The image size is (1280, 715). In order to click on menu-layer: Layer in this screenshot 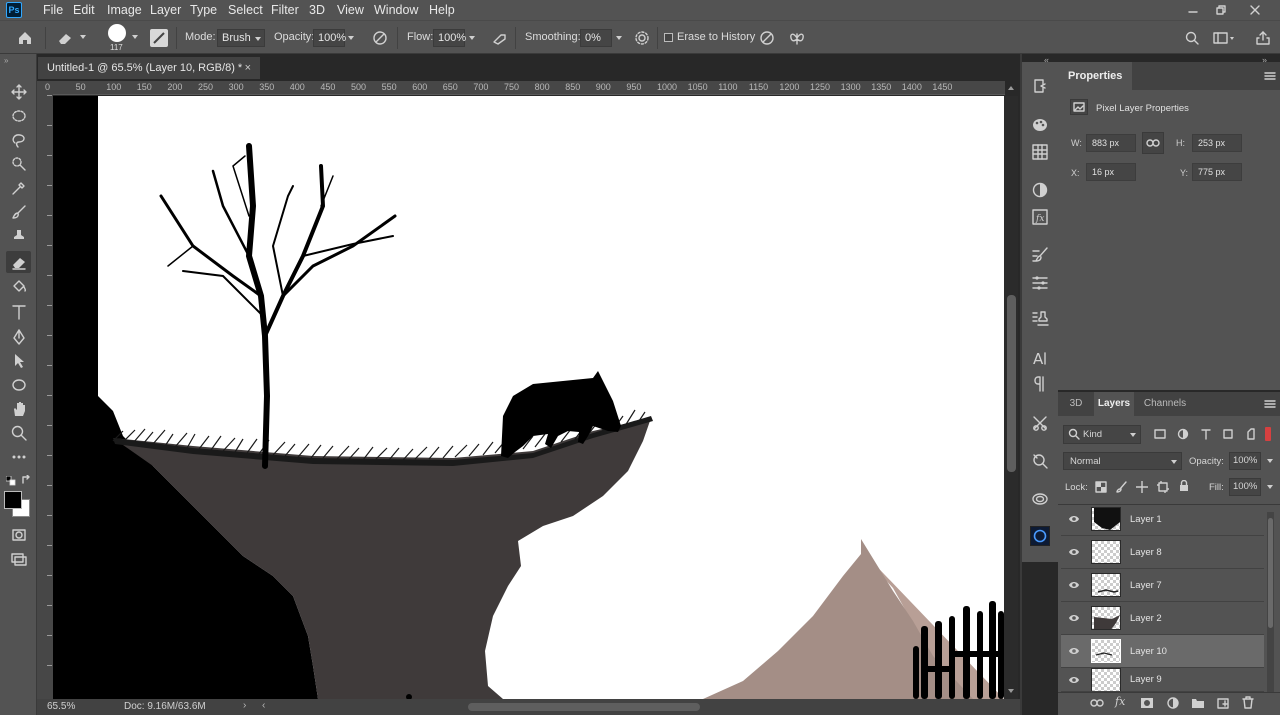, I will do `click(165, 10)`.